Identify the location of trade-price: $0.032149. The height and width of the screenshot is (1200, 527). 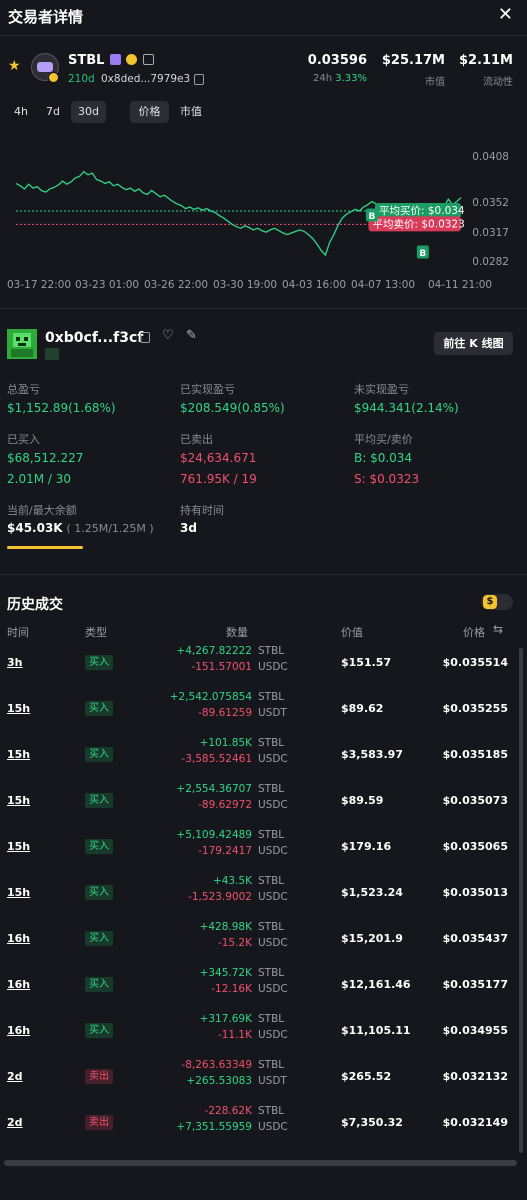
(475, 1122).